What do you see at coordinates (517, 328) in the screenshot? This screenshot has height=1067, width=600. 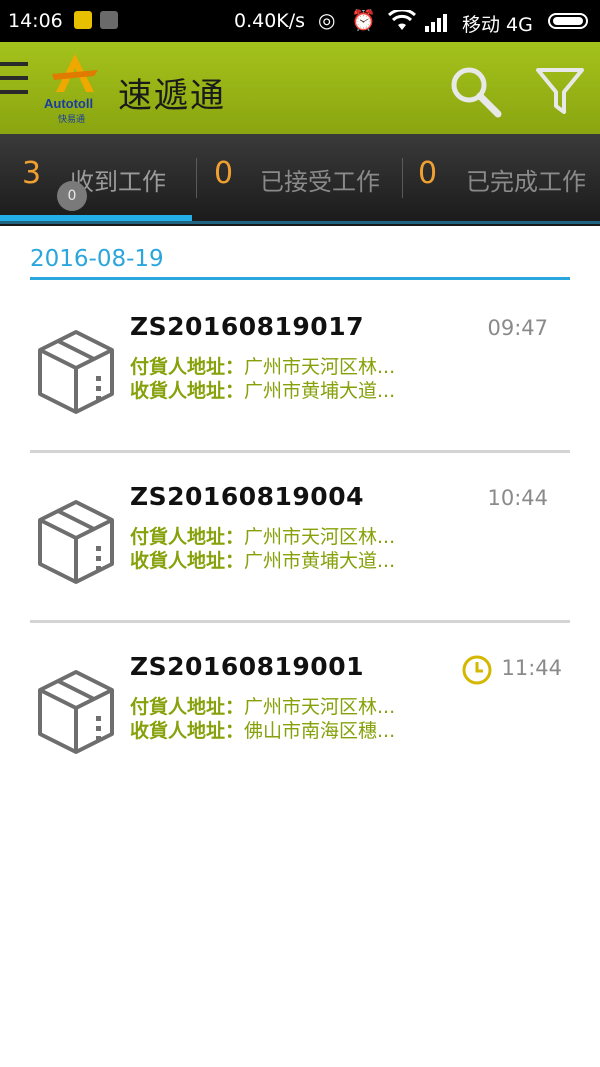 I see `order-time: 09:47` at bounding box center [517, 328].